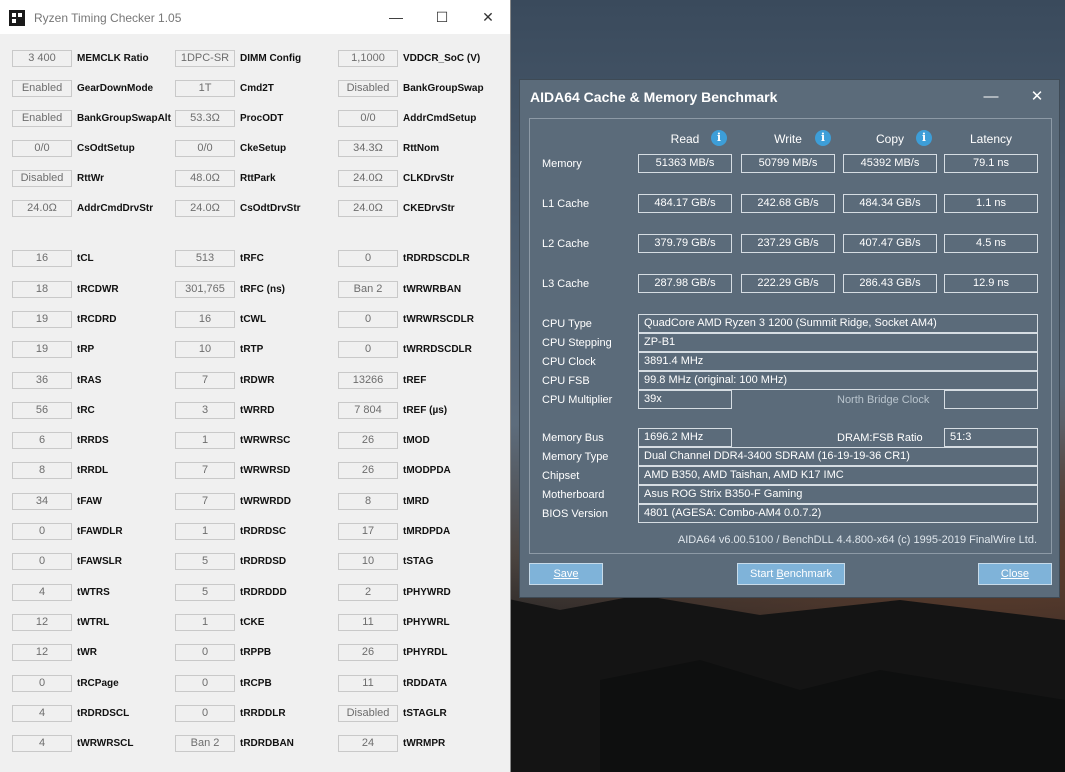  What do you see at coordinates (437, 349) in the screenshot?
I see `timing-label: tWRRDSCDLR` at bounding box center [437, 349].